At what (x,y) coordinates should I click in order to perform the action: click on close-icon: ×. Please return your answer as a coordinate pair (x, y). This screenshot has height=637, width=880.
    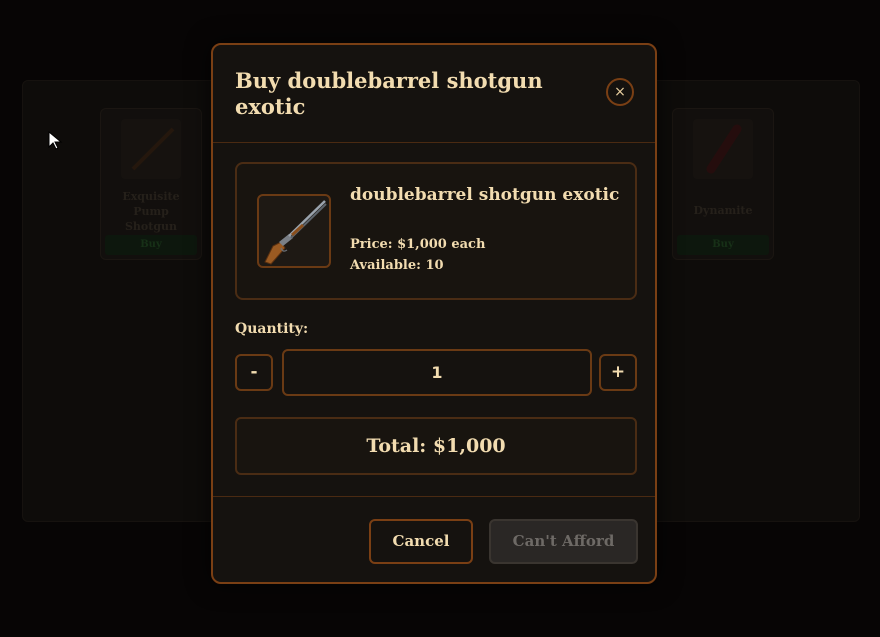
    Looking at the image, I should click on (620, 92).